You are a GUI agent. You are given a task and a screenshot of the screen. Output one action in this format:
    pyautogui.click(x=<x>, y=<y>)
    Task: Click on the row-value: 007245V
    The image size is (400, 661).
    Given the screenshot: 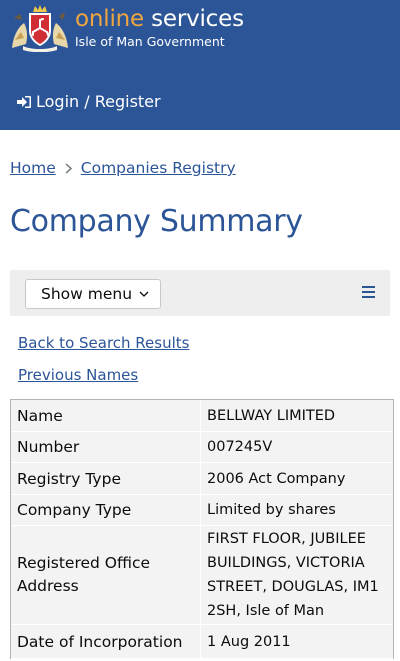 What is the action you would take?
    pyautogui.click(x=296, y=447)
    